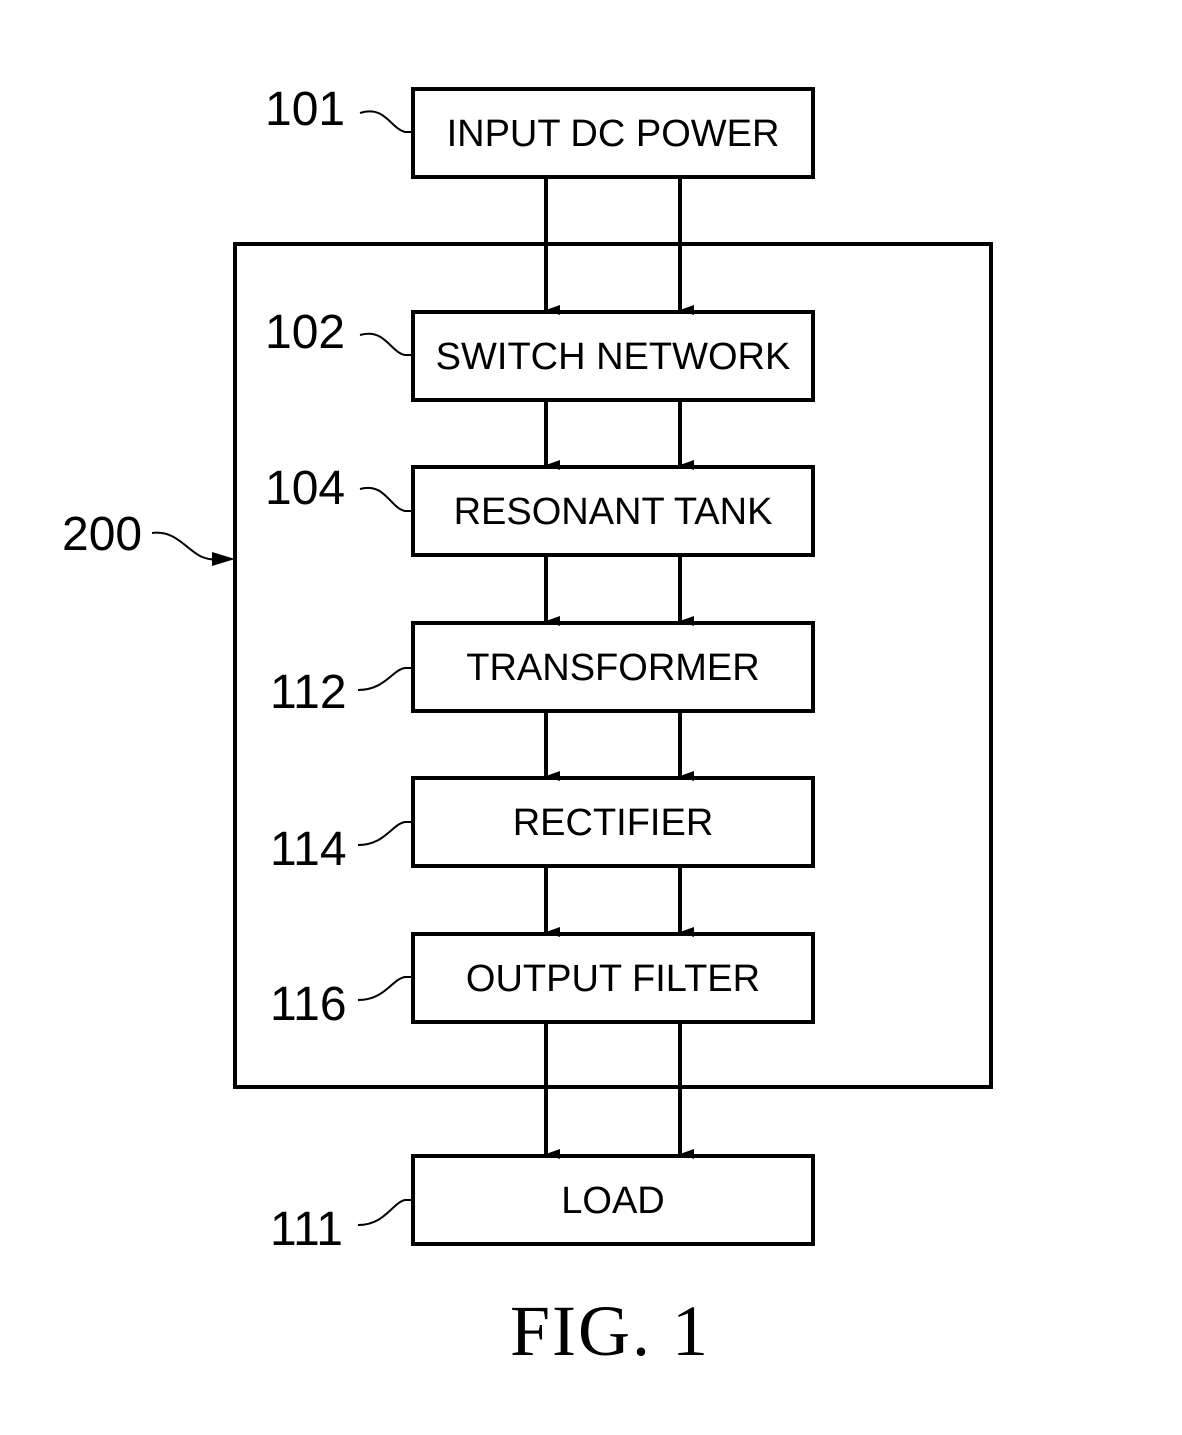  I want to click on ref-label-116: 116, so click(308, 1004).